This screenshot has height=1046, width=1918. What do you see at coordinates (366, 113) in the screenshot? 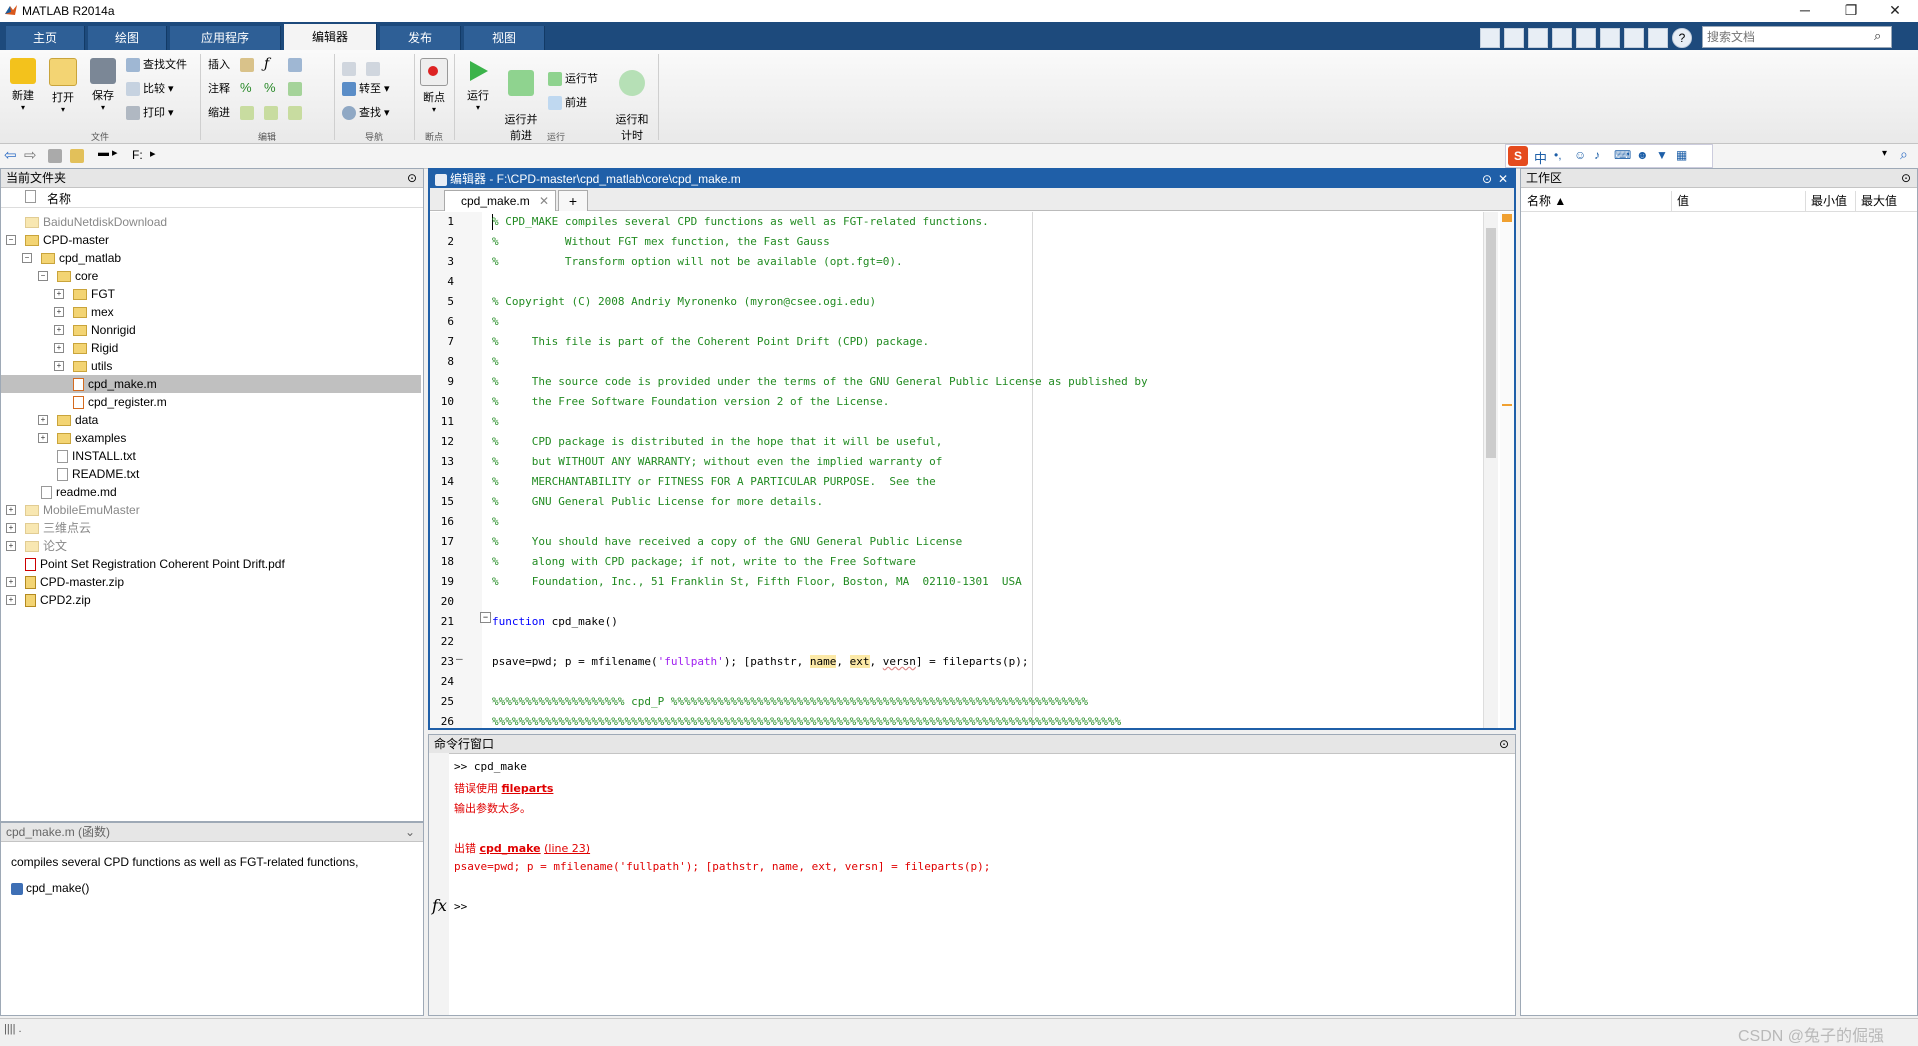
I see `find-button: 查找 ▾` at bounding box center [366, 113].